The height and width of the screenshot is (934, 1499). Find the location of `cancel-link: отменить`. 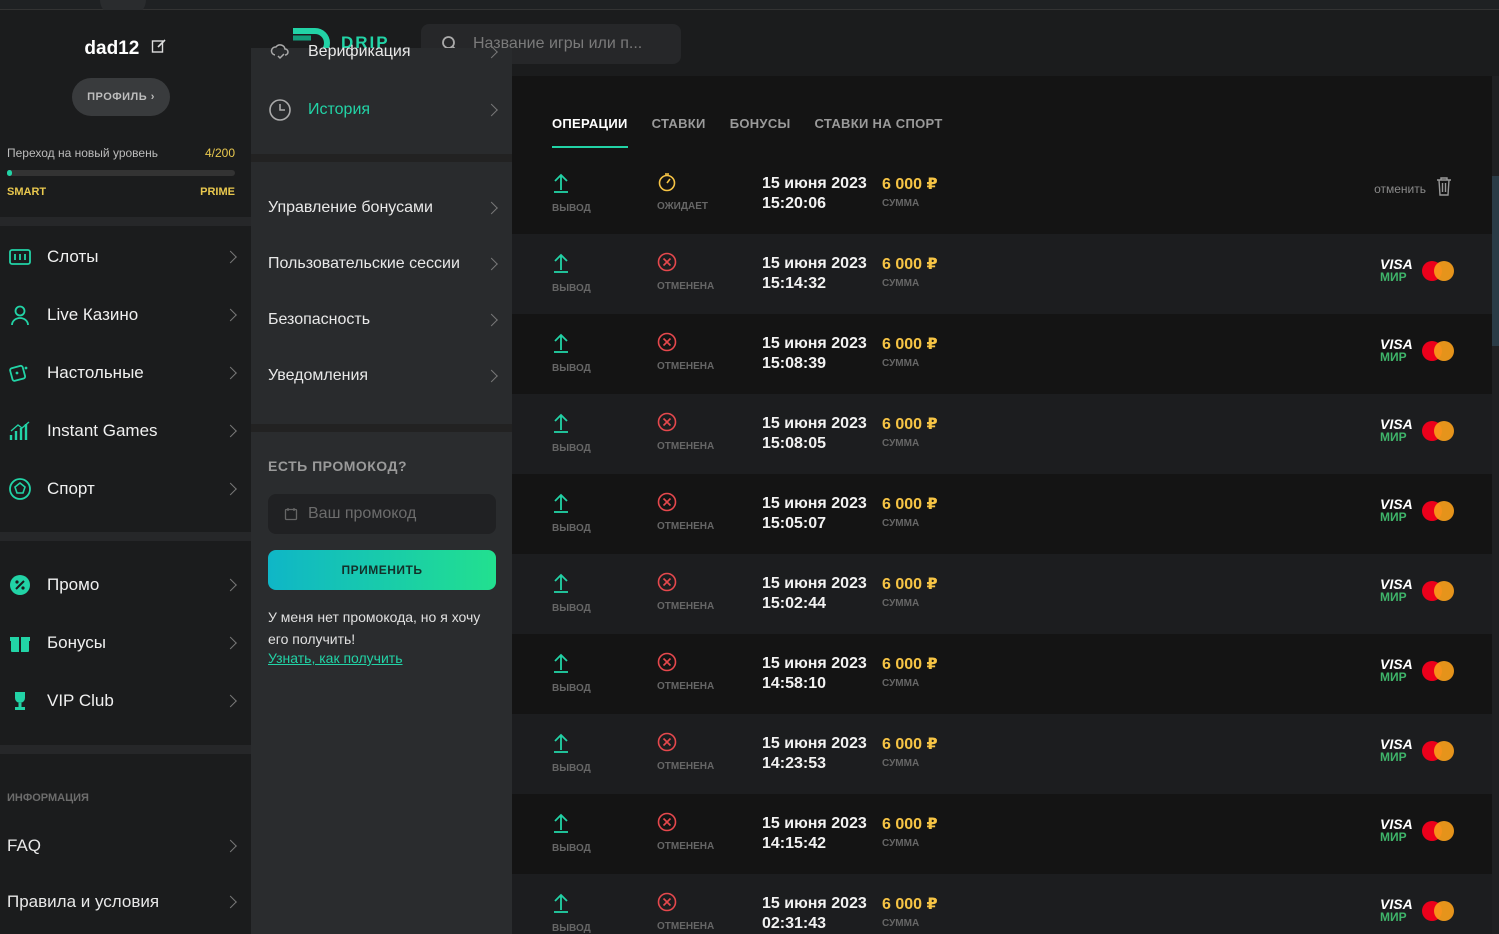

cancel-link: отменить is located at coordinates (1400, 189).